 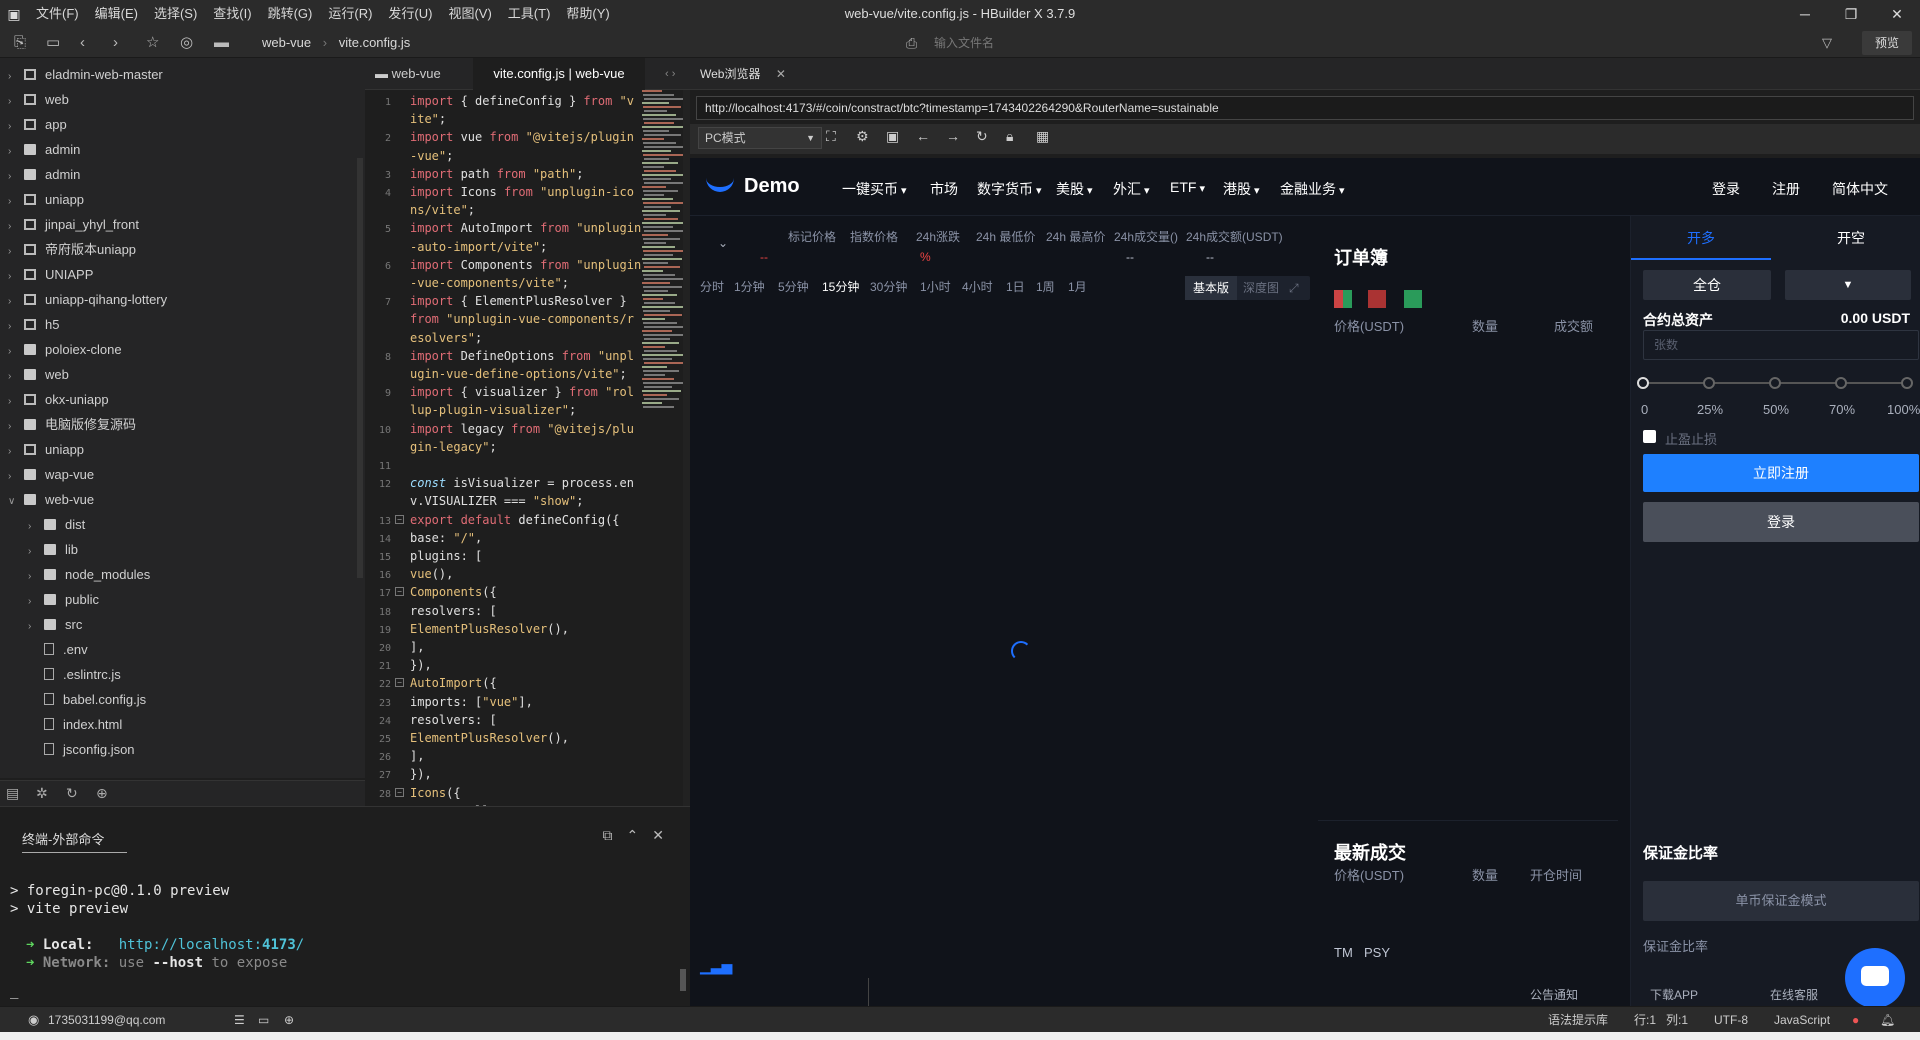 I want to click on tree-item: › lib, so click(x=53, y=549).